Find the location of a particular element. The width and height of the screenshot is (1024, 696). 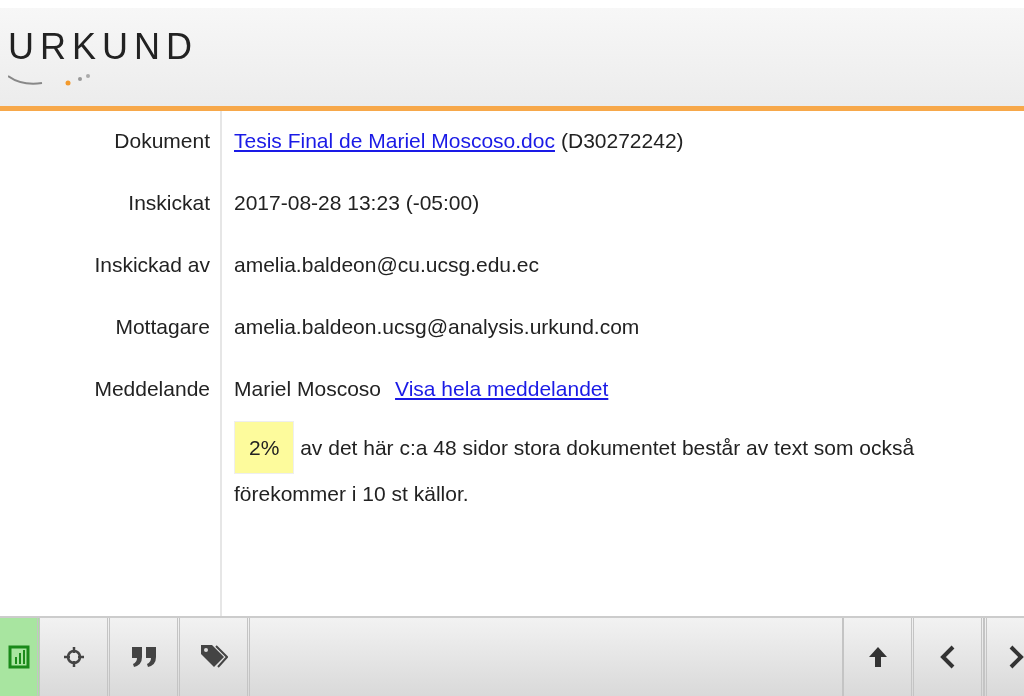

next-button is located at coordinates (1004, 657).